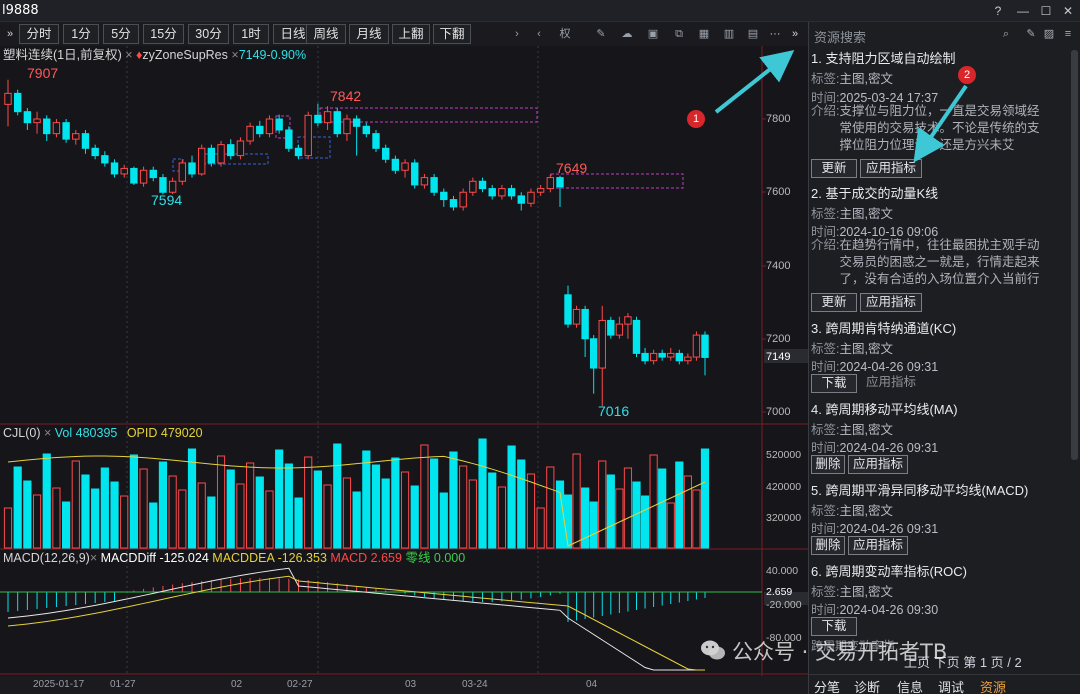 The image size is (1080, 694). Describe the element at coordinates (840, 652) in the screenshot. I see `watermark-text: 公众号 · 交易开拓者TB` at that location.